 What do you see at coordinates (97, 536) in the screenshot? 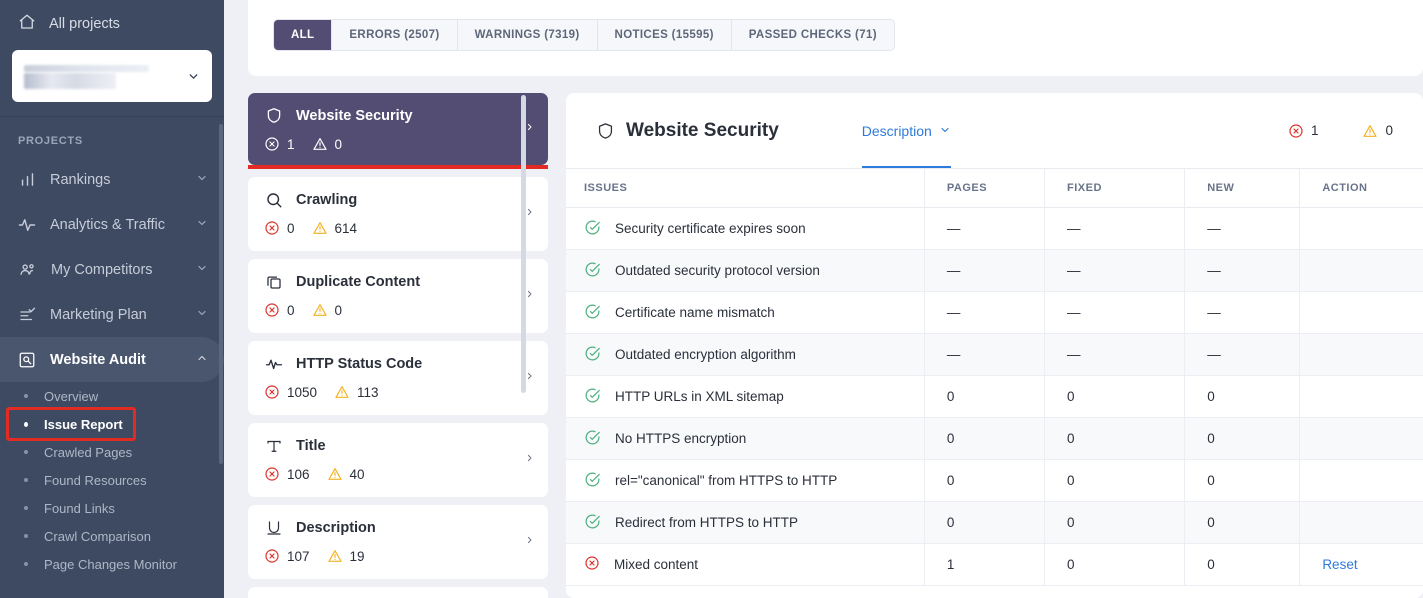
I see `sidebar-subitem-label: Crawl Comparison` at bounding box center [97, 536].